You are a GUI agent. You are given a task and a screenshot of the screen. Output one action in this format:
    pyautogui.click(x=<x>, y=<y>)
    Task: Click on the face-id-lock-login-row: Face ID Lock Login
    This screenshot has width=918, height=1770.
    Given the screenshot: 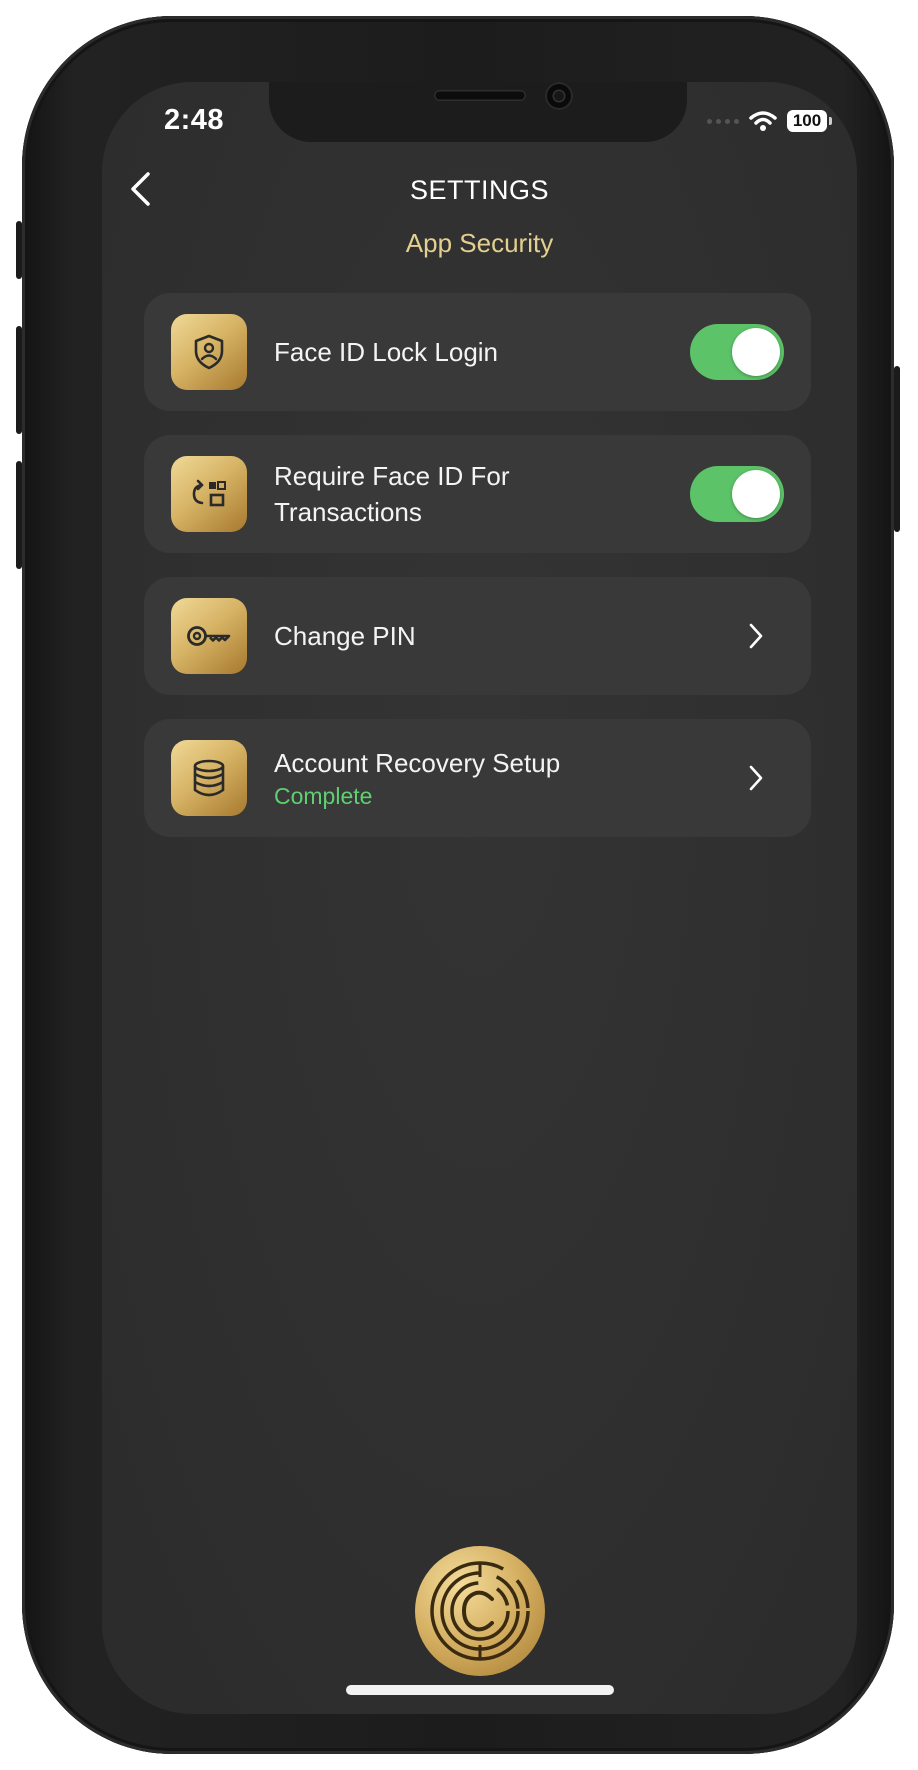 What is the action you would take?
    pyautogui.click(x=477, y=352)
    